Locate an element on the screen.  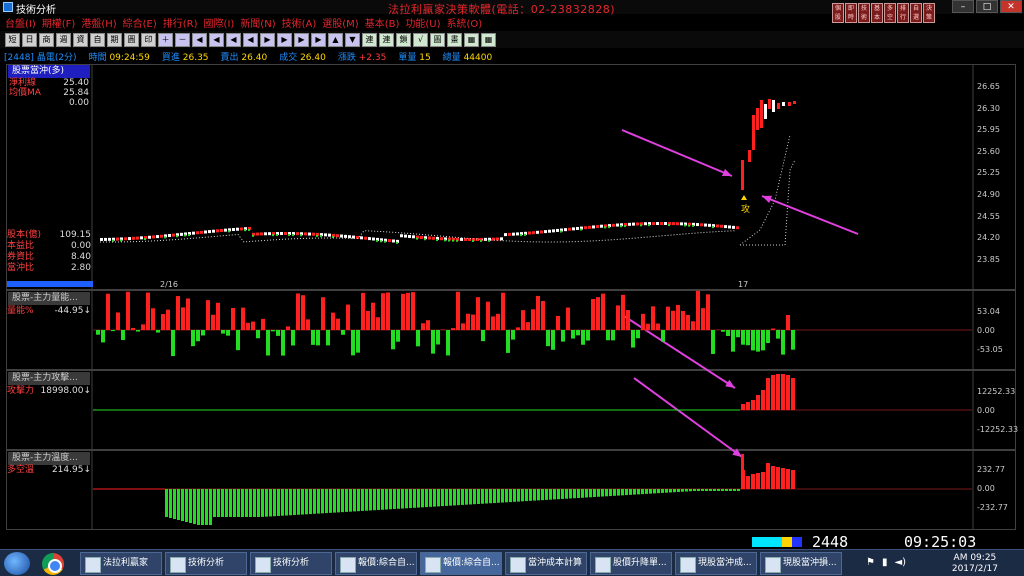
lower-band is located at coordinates (768, 202).